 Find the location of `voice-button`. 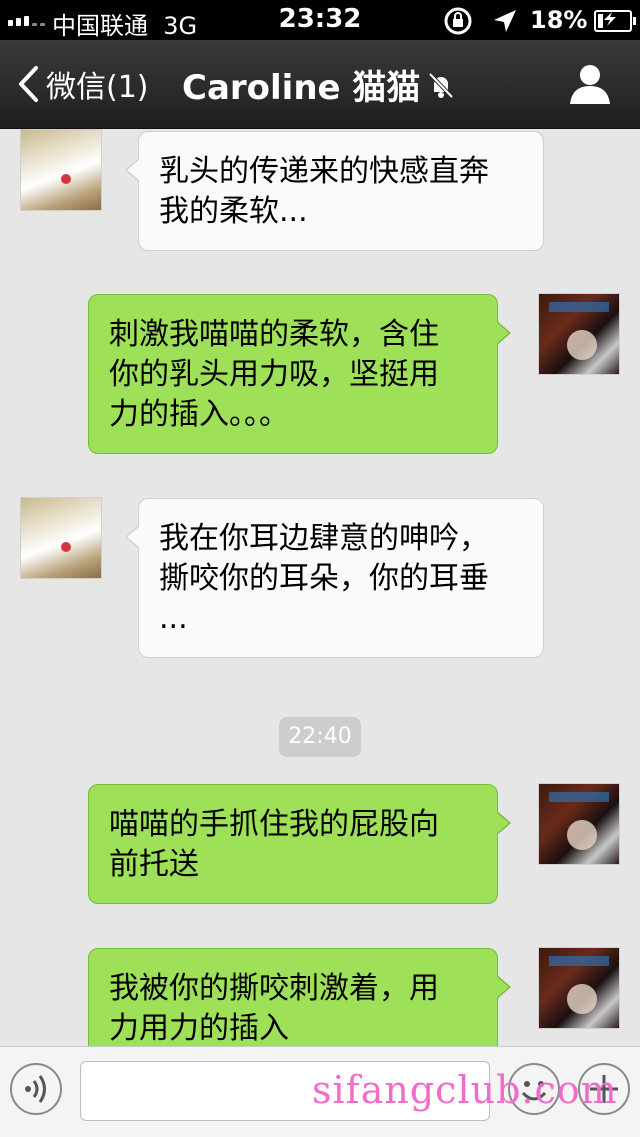

voice-button is located at coordinates (36, 1089).